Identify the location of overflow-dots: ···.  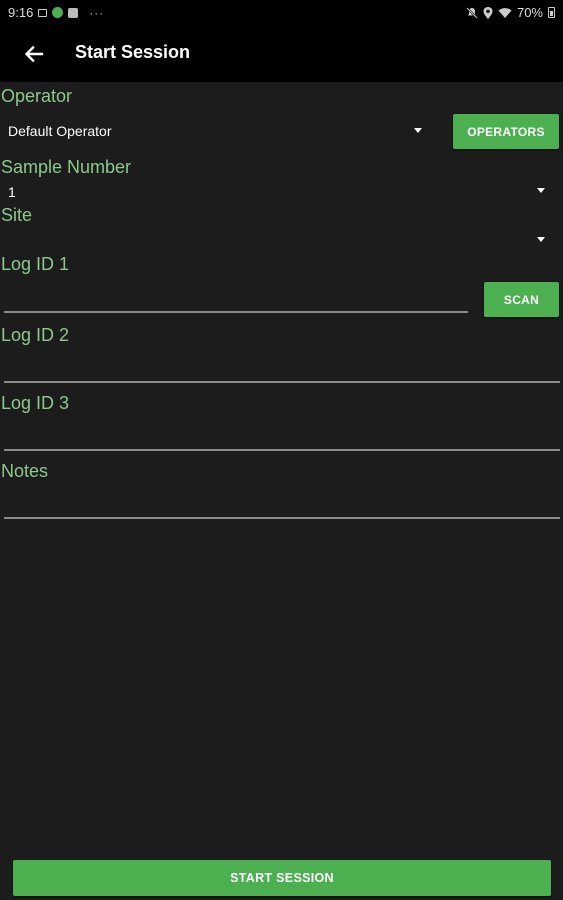
(97, 12).